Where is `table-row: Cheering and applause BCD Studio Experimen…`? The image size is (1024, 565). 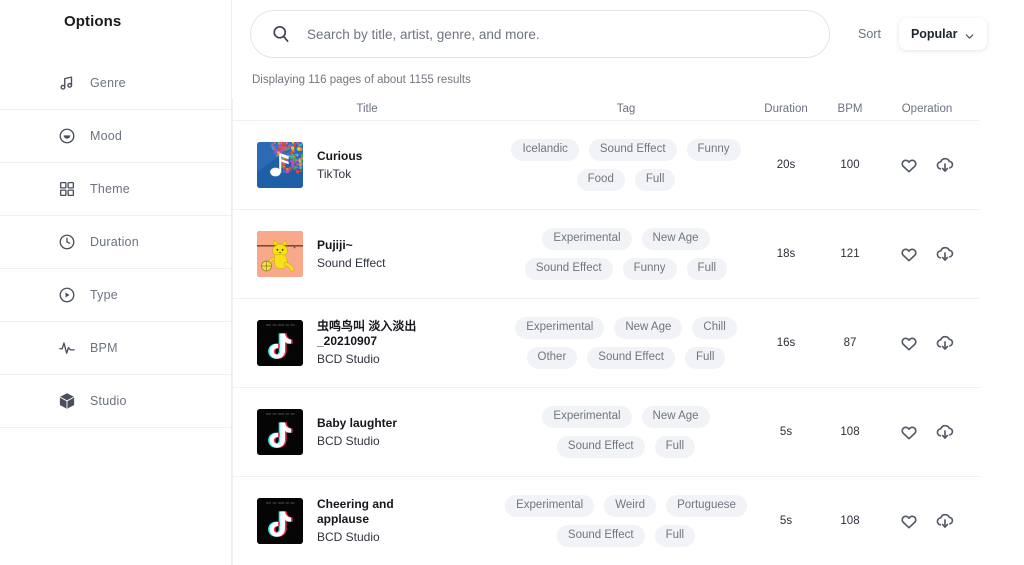 table-row: Cheering and applause BCD Studio Experimen… is located at coordinates (606, 521).